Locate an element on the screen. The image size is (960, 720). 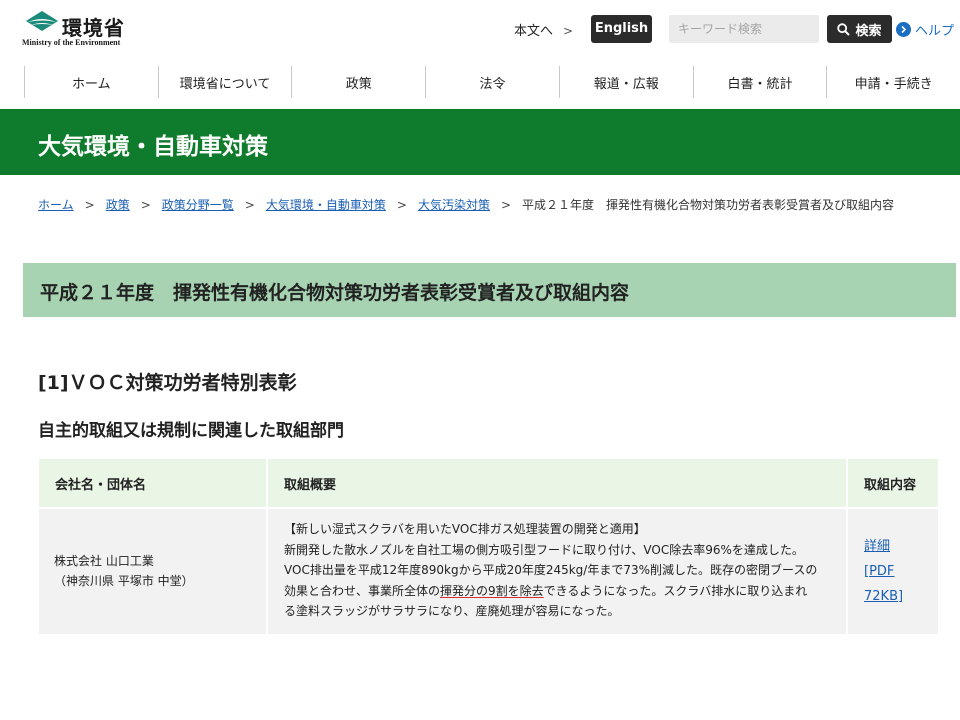
nav-item-policy: 政策 is located at coordinates (358, 82).